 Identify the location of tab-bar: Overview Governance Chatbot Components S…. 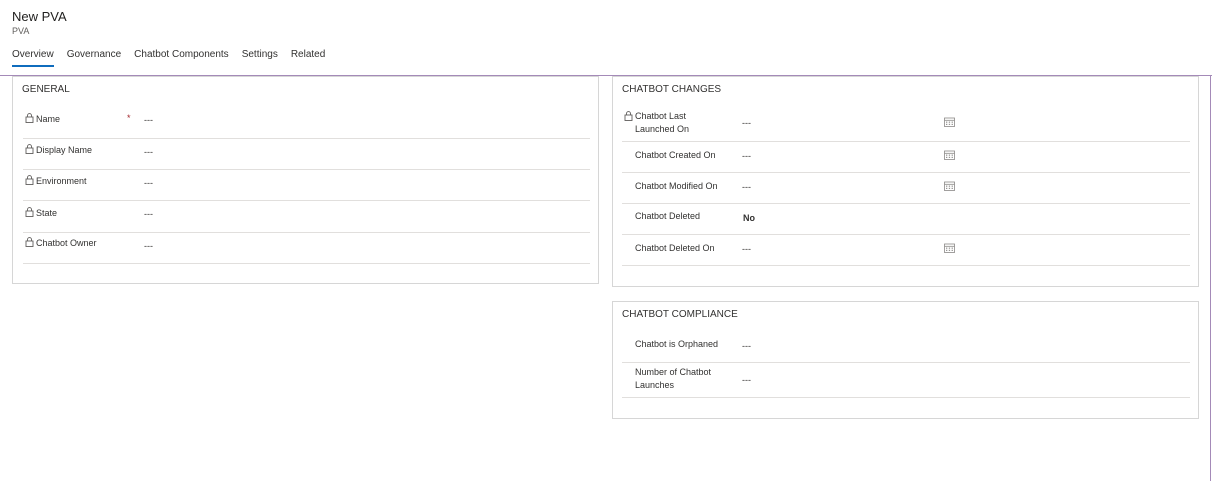
(168, 57).